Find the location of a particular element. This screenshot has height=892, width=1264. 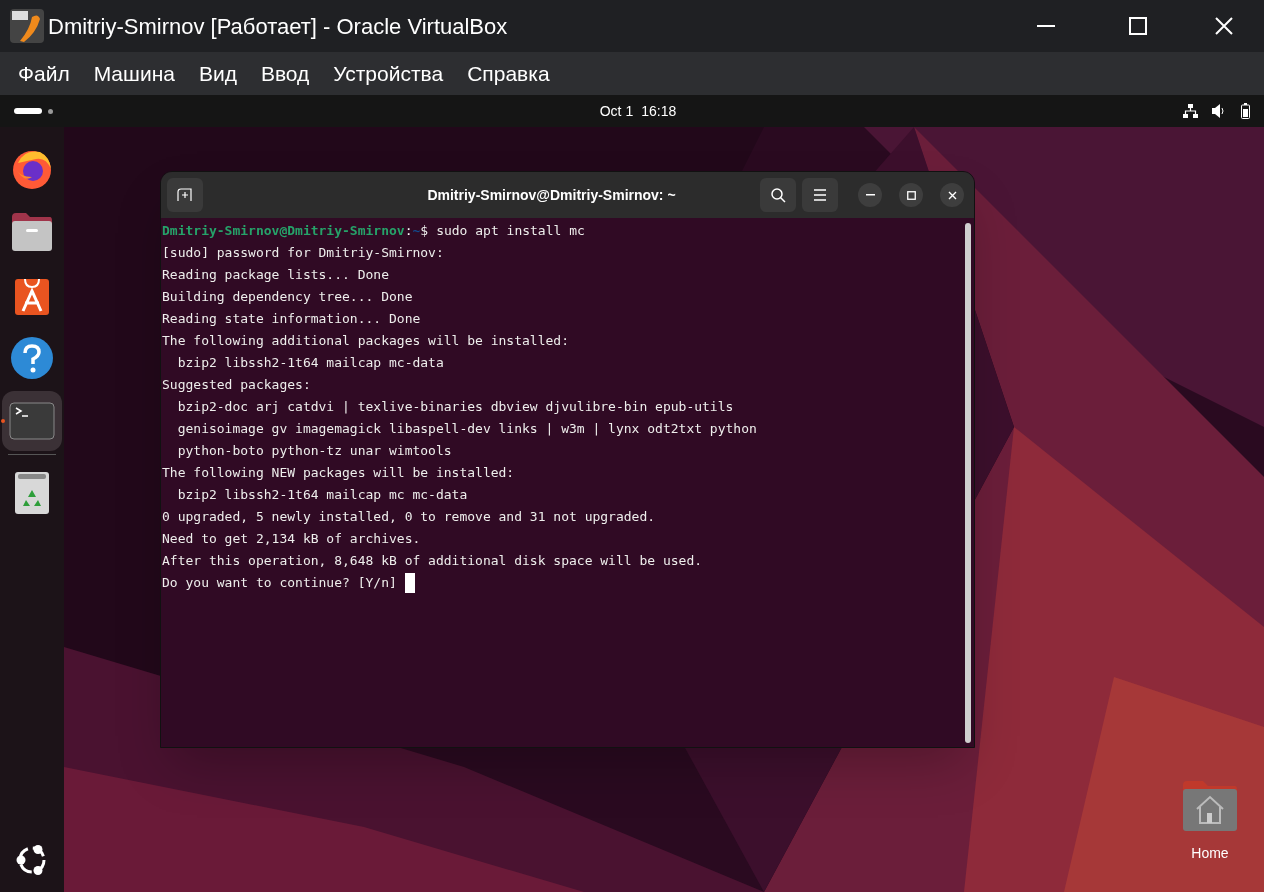

new-tab-icon is located at coordinates (185, 195).